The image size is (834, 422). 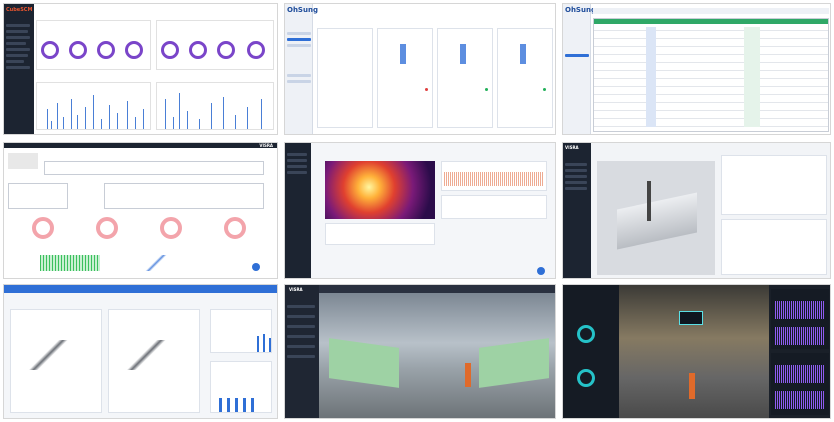 What do you see at coordinates (93, 45) in the screenshot?
I see `gauge-card-left` at bounding box center [93, 45].